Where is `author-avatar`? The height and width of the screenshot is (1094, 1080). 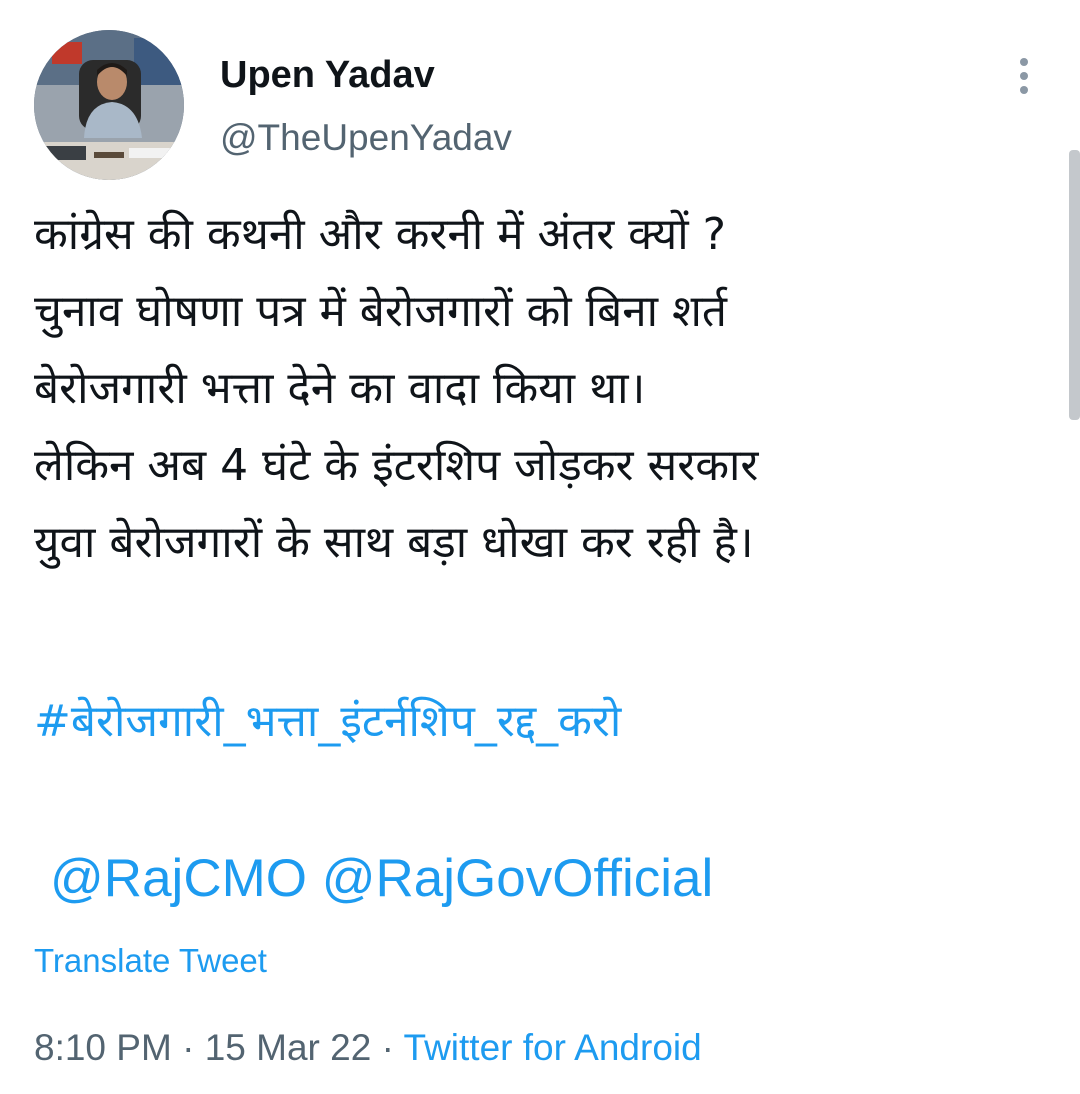 author-avatar is located at coordinates (109, 105).